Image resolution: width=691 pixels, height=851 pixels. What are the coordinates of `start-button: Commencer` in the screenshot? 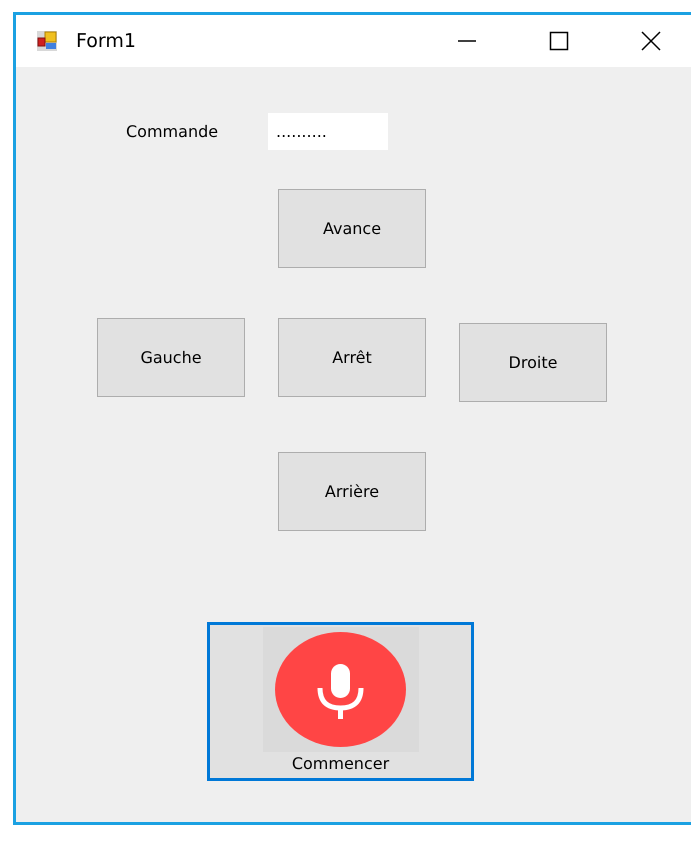 It's located at (340, 701).